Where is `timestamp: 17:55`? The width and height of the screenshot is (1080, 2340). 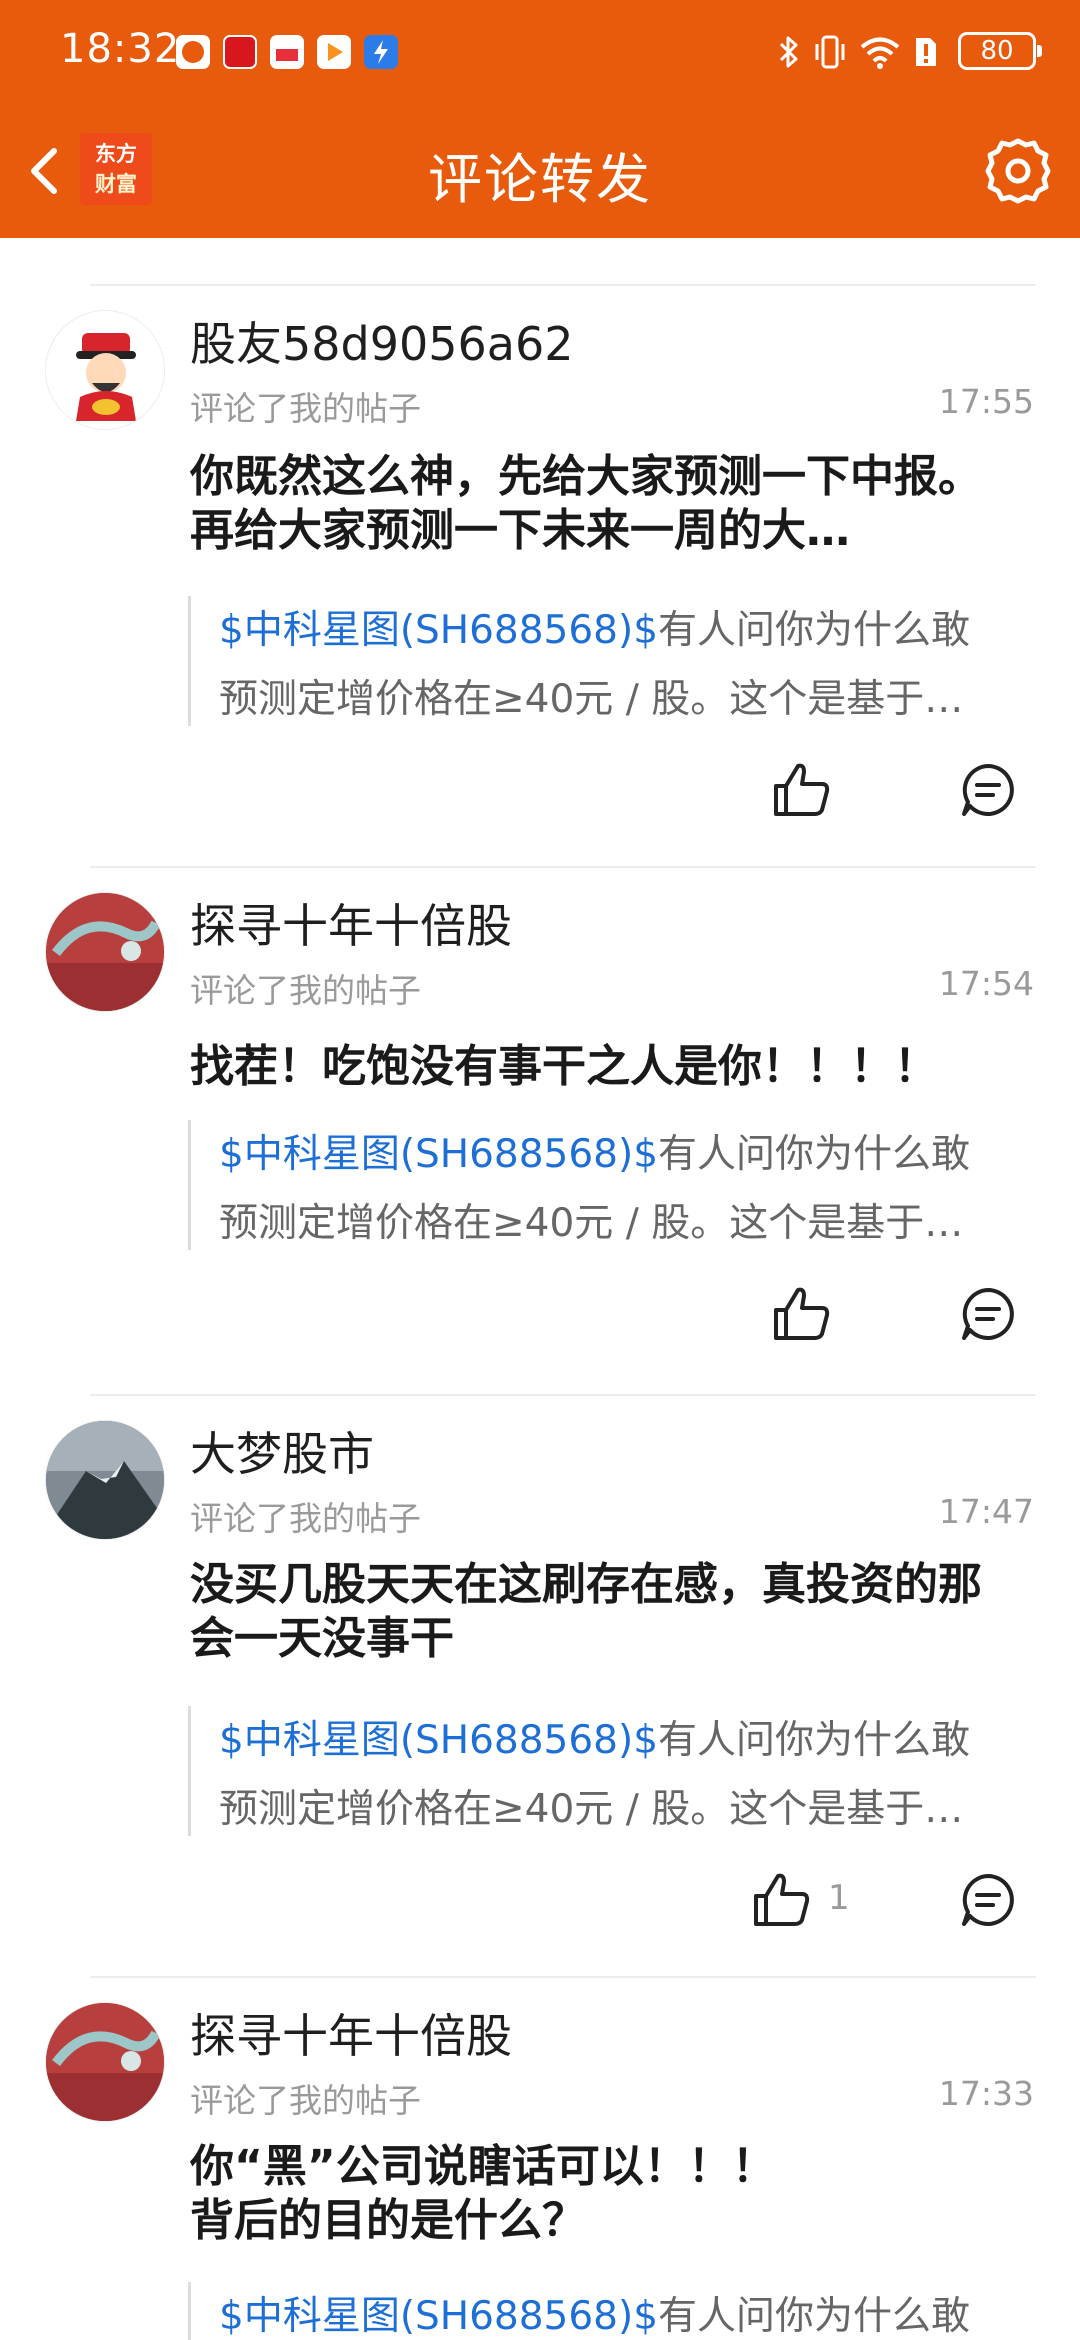
timestamp: 17:55 is located at coordinates (986, 401).